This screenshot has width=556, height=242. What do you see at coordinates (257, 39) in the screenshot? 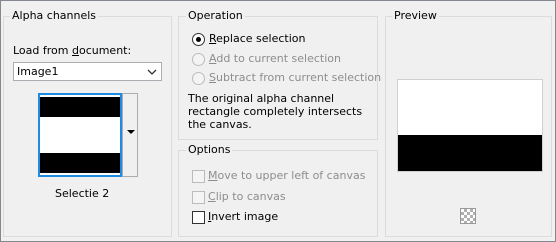
I see `replace-selection-label: Replace selection` at bounding box center [257, 39].